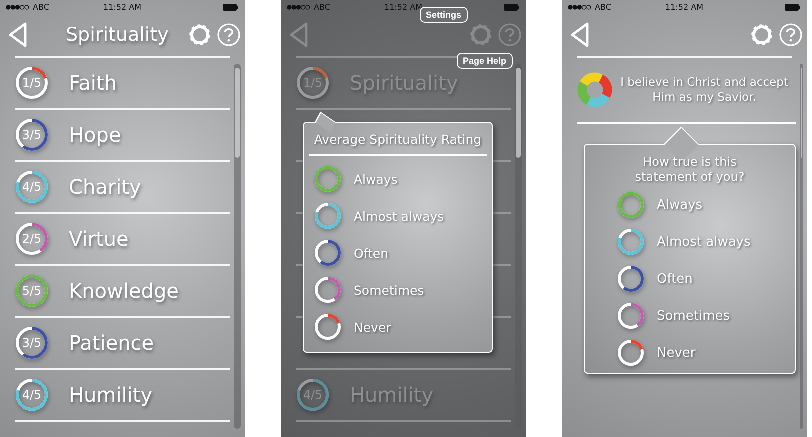 This screenshot has height=437, width=812. What do you see at coordinates (32, 291) in the screenshot?
I see `rating-text: 5/5` at bounding box center [32, 291].